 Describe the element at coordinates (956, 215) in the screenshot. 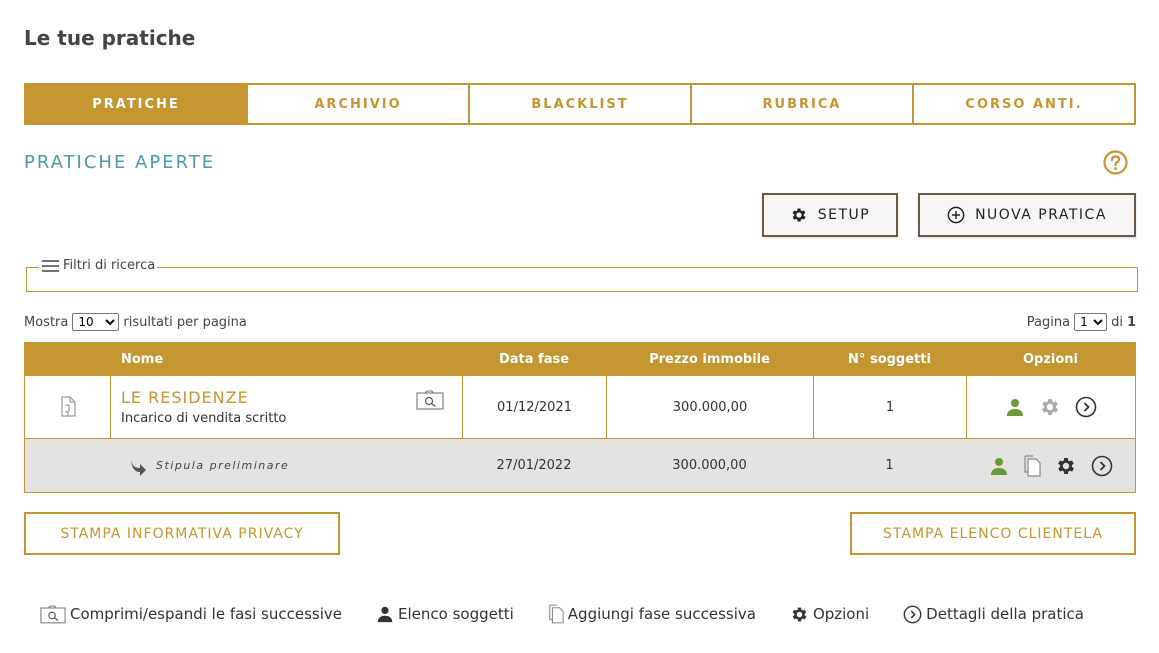

I see `plus-circle-icon` at that location.